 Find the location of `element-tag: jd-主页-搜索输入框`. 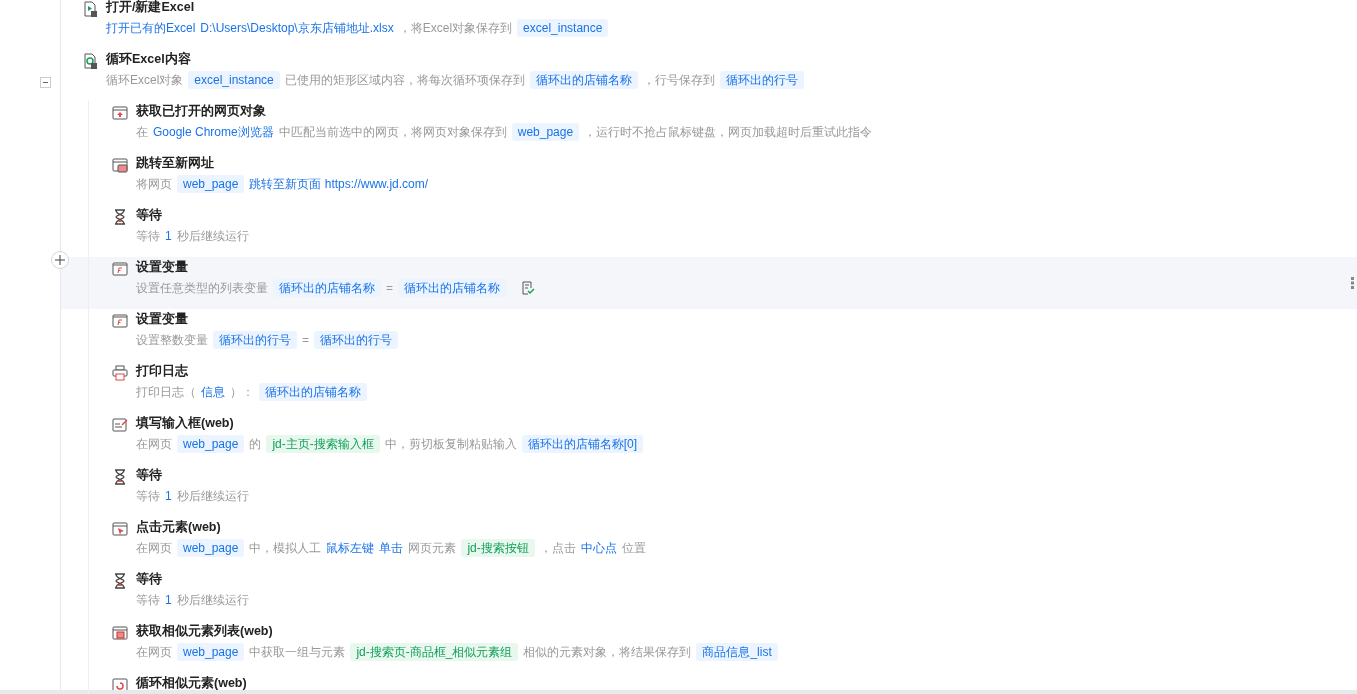

element-tag: jd-主页-搜索输入框 is located at coordinates (323, 444).